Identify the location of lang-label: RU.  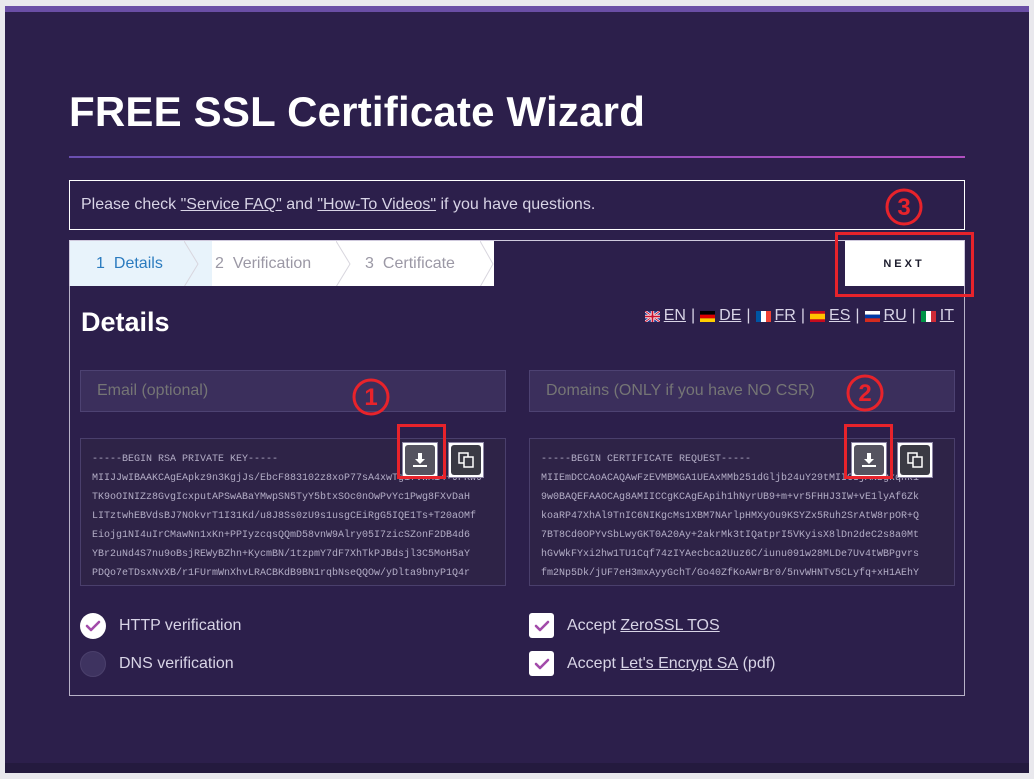
(895, 315).